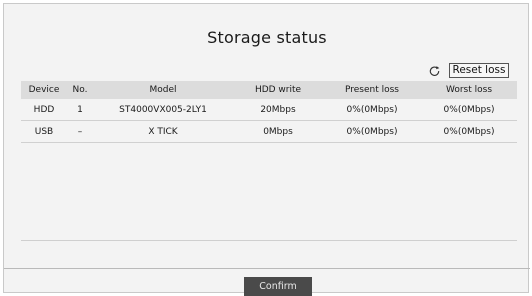 This screenshot has width=532, height=296. Describe the element at coordinates (163, 131) in the screenshot. I see `cell-model: X TICK` at that location.